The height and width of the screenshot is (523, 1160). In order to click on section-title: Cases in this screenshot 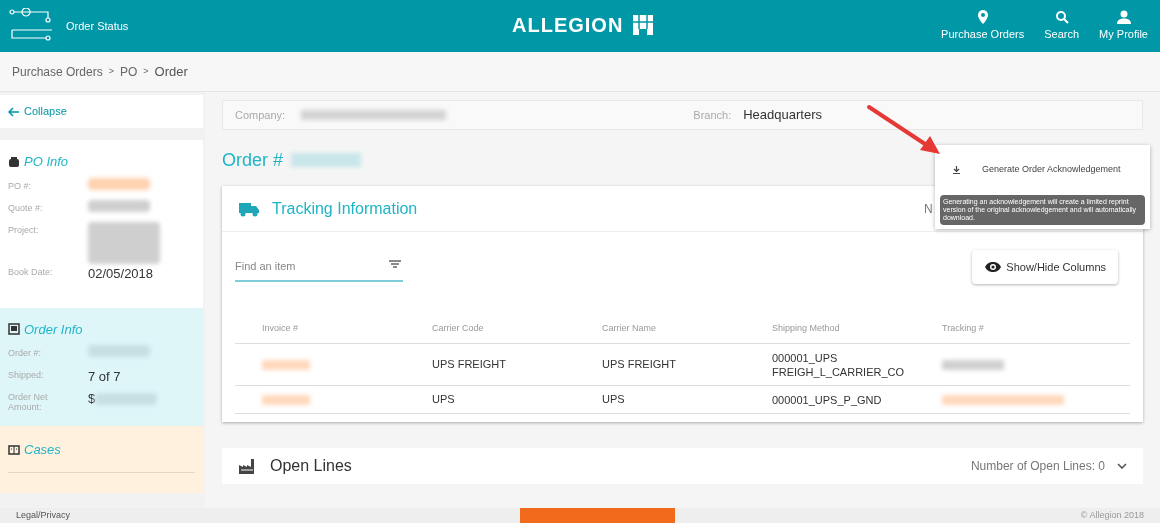, I will do `click(42, 450)`.